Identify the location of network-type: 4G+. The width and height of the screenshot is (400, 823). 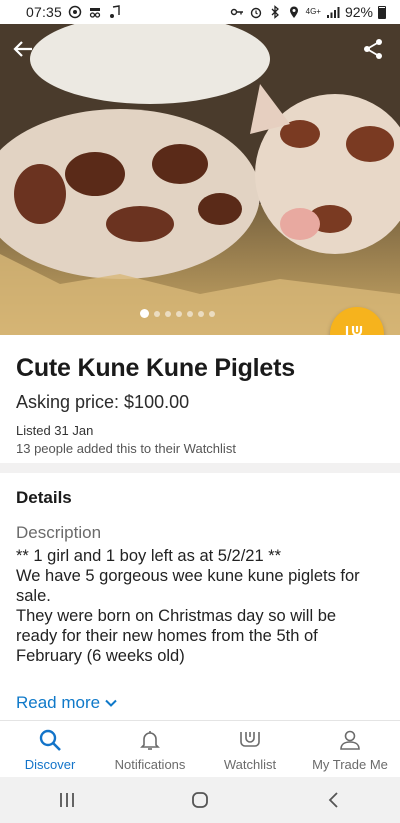
(313, 11).